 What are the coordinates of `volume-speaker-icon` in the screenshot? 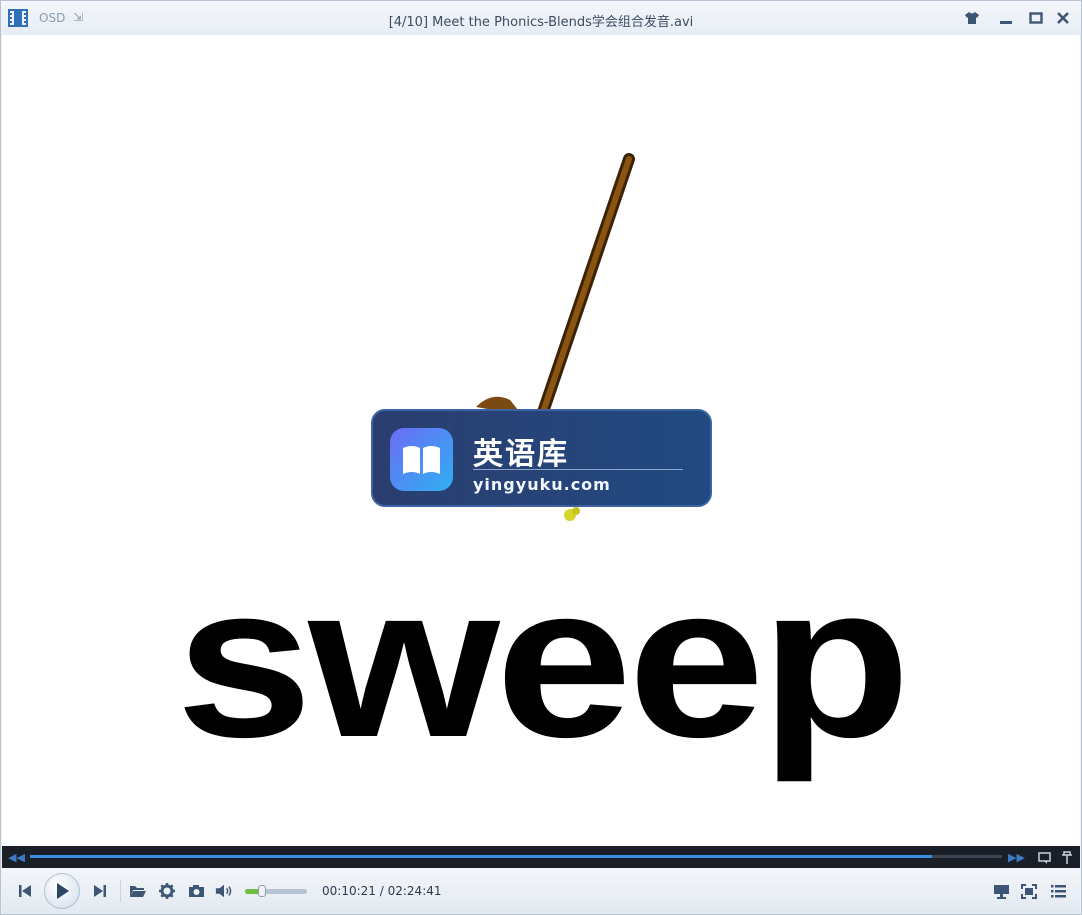 It's located at (224, 891).